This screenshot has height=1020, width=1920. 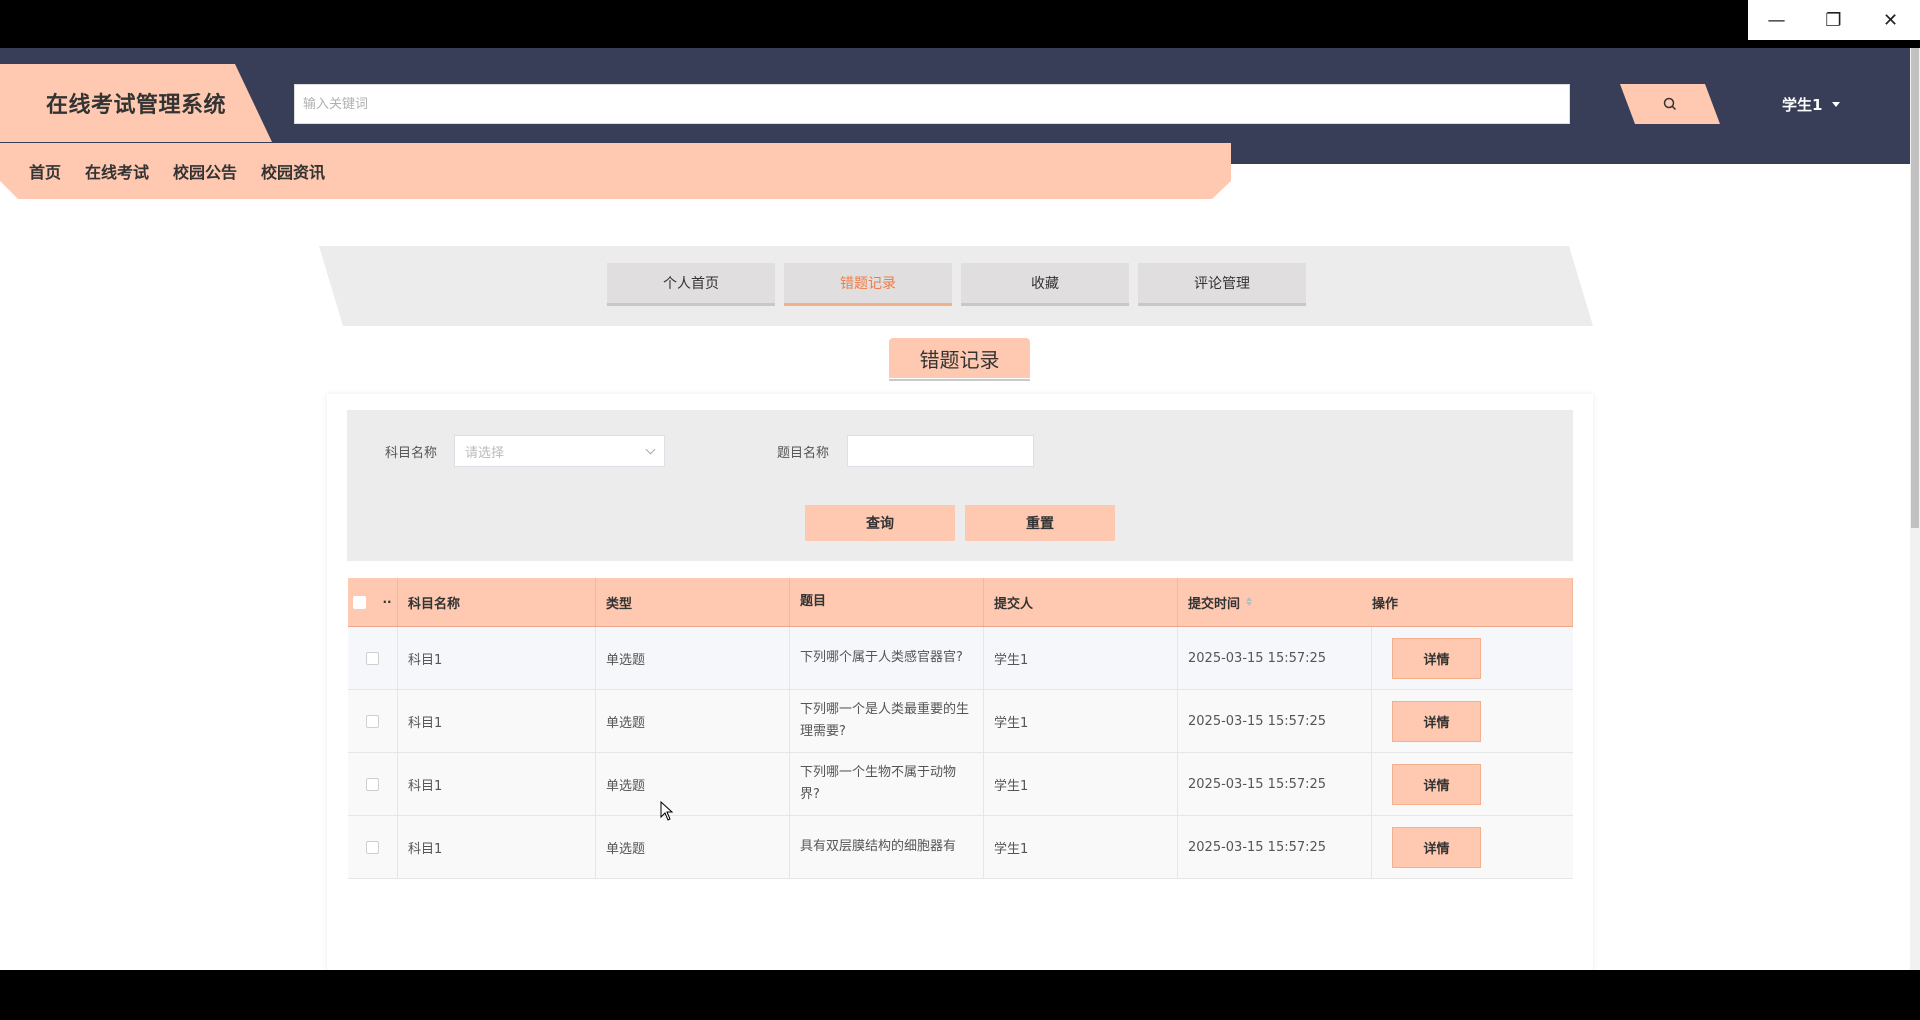 I want to click on cell-question: 具有双层膜结构的细胞器有, so click(x=887, y=847).